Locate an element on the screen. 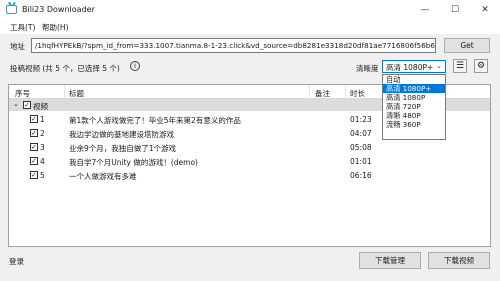  window-title: Bili23 Downloader is located at coordinates (58, 9).